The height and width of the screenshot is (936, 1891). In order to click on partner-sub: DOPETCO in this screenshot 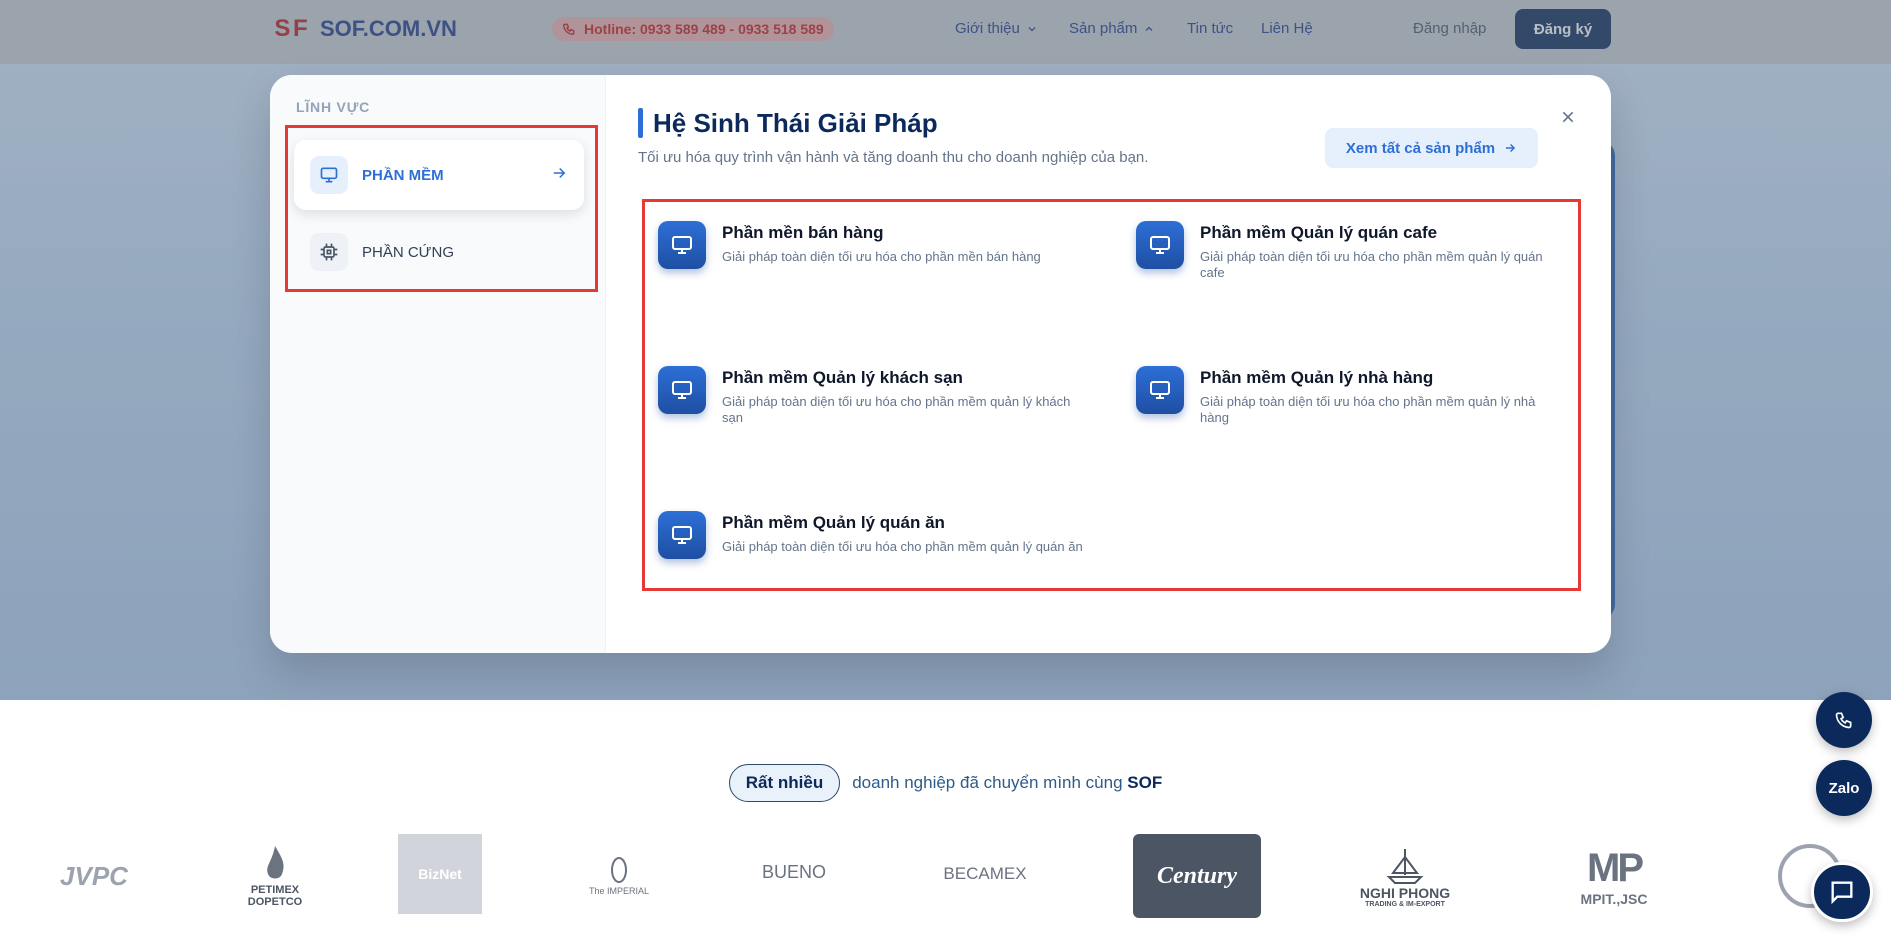, I will do `click(275, 902)`.